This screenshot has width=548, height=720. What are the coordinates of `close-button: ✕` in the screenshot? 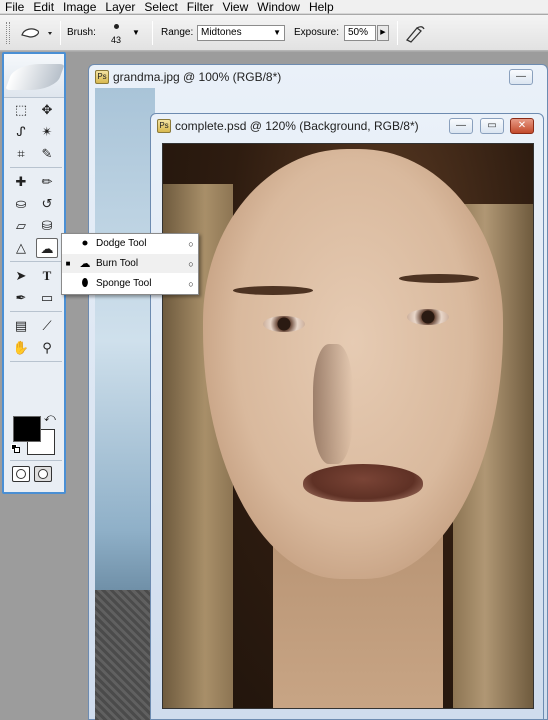 It's located at (522, 126).